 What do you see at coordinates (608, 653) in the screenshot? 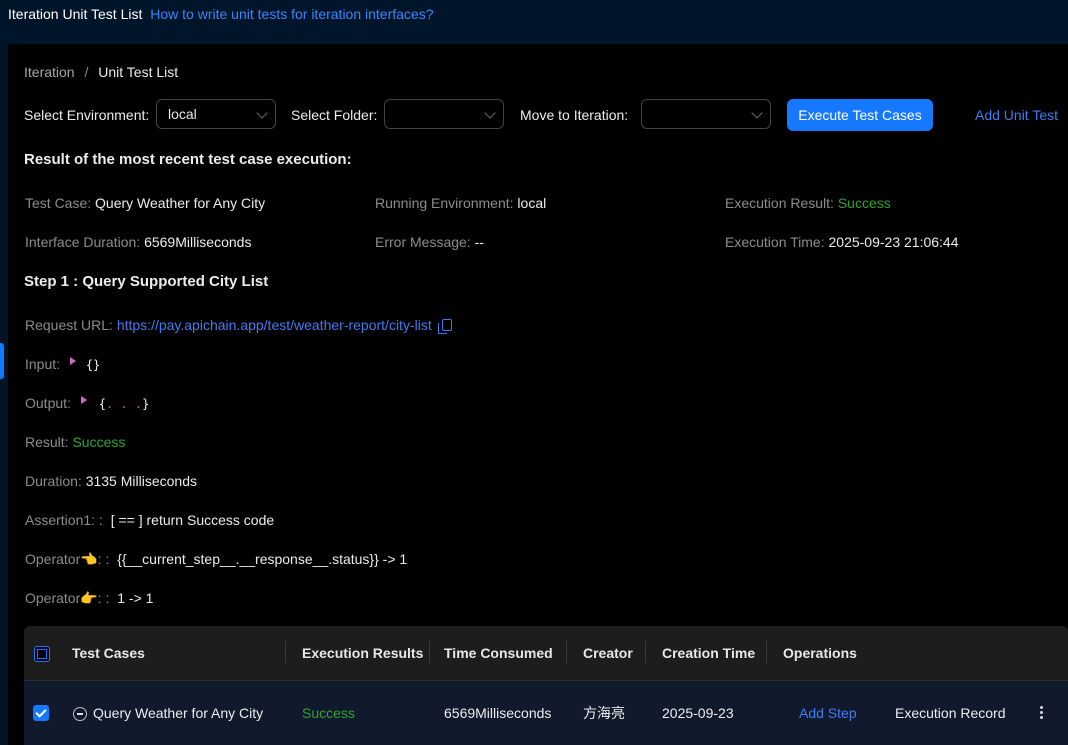
I see `column-header-creator: Creator` at bounding box center [608, 653].